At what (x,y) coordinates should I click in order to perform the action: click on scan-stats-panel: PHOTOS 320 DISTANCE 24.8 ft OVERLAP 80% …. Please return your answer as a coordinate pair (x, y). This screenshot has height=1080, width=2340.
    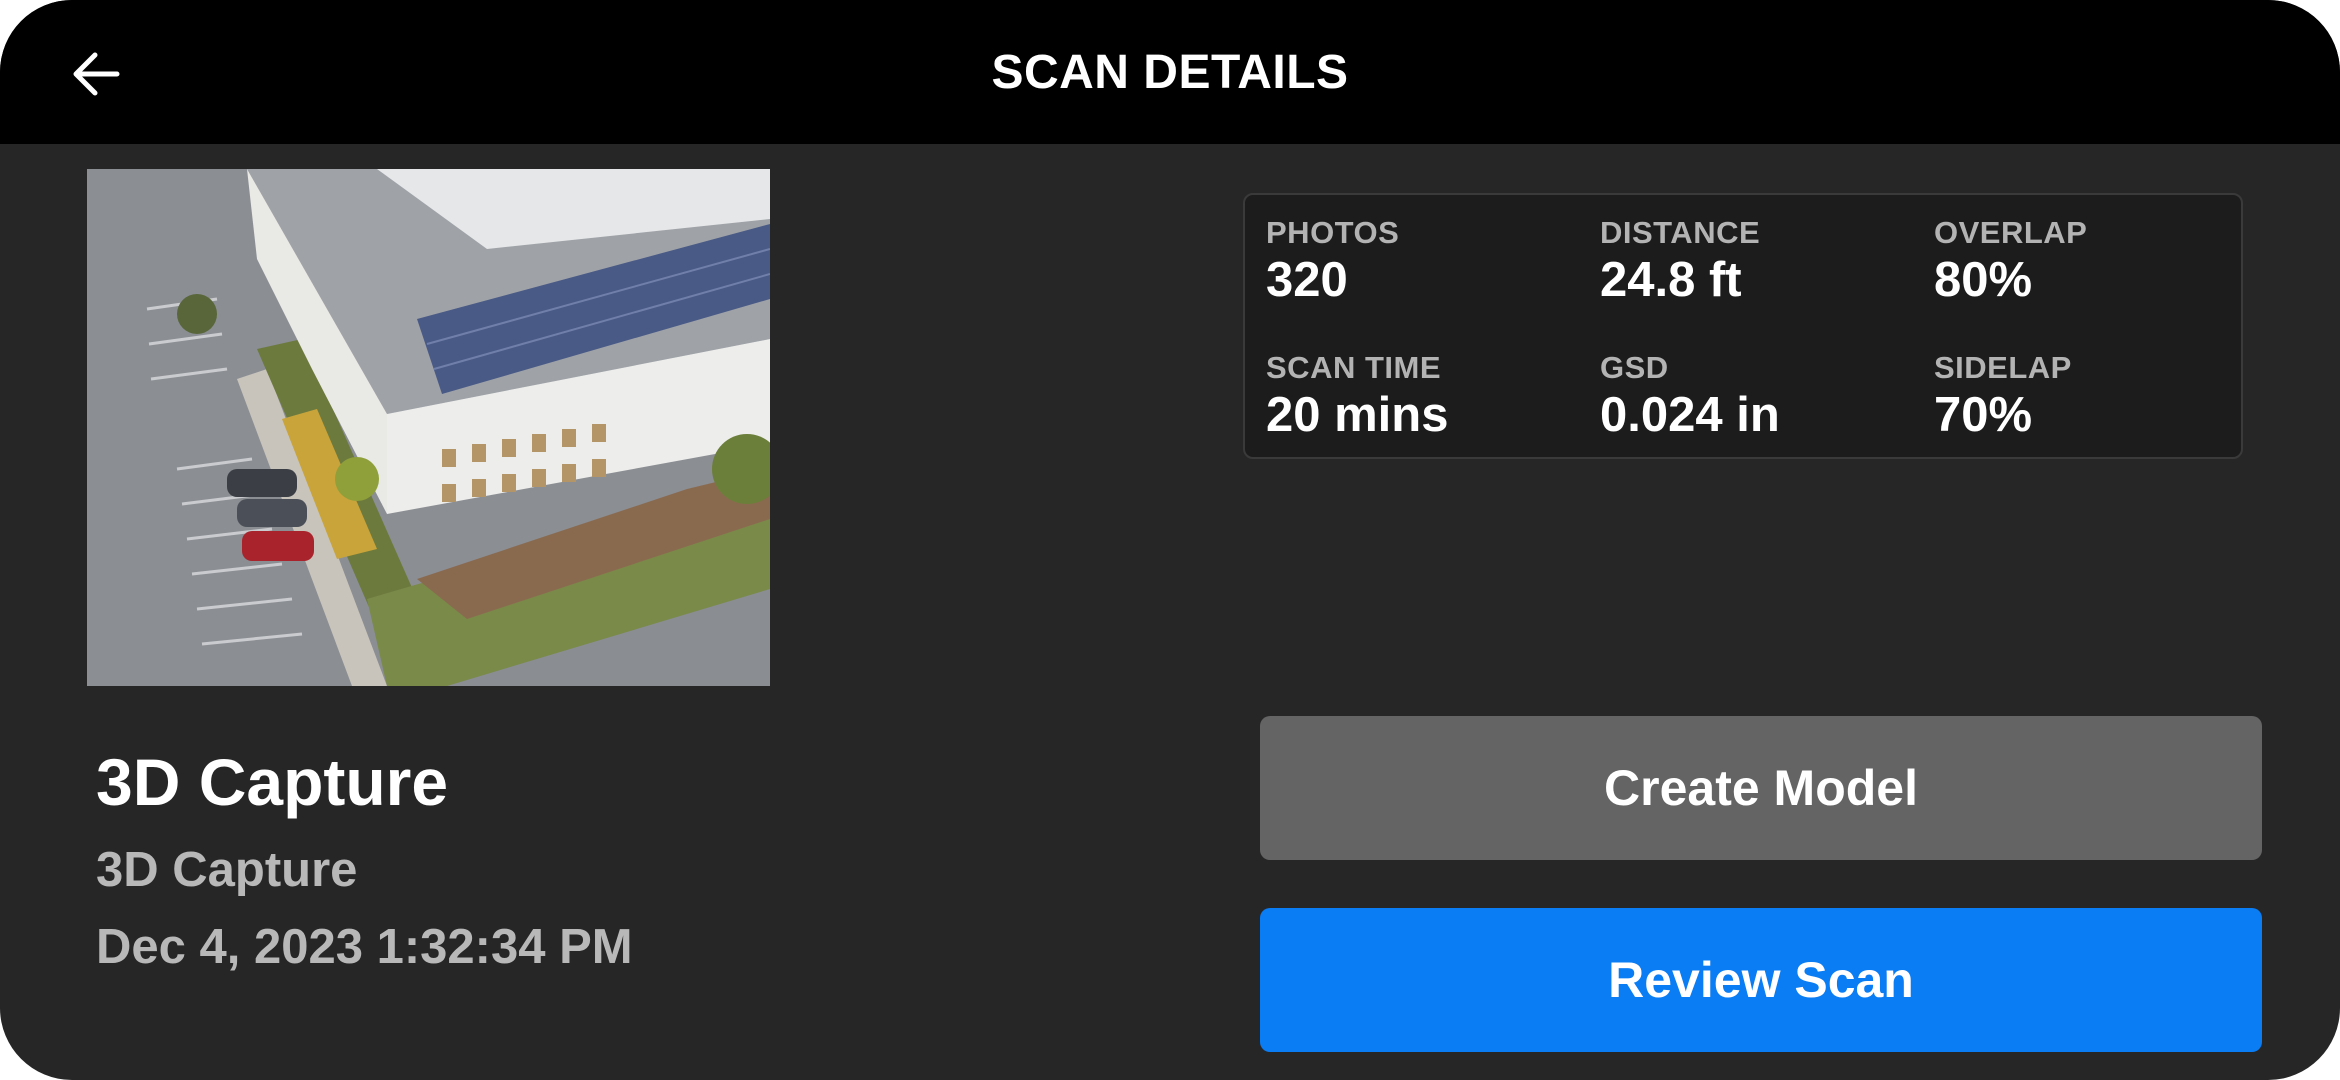
    Looking at the image, I should click on (1743, 326).